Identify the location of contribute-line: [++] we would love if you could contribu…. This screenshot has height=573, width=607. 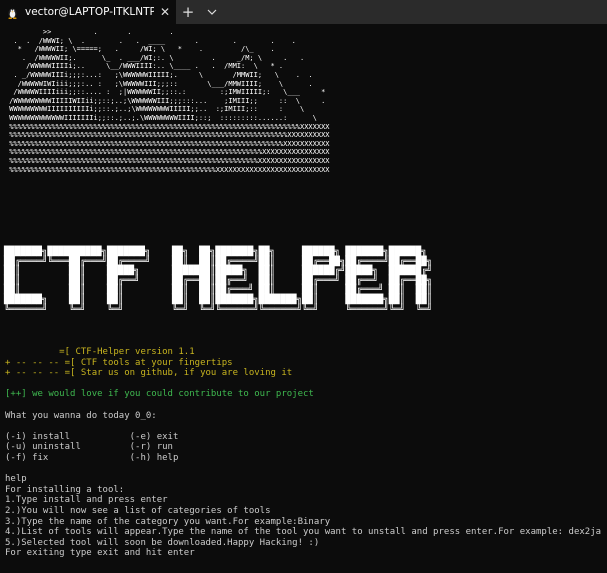
(159, 394).